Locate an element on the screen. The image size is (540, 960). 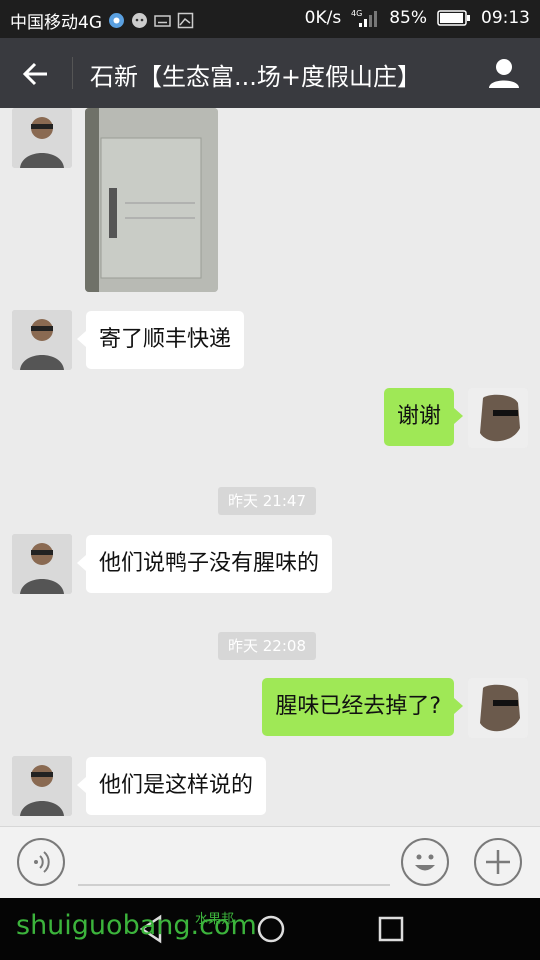
time-divider: 昨天 22:08 is located at coordinates (267, 646).